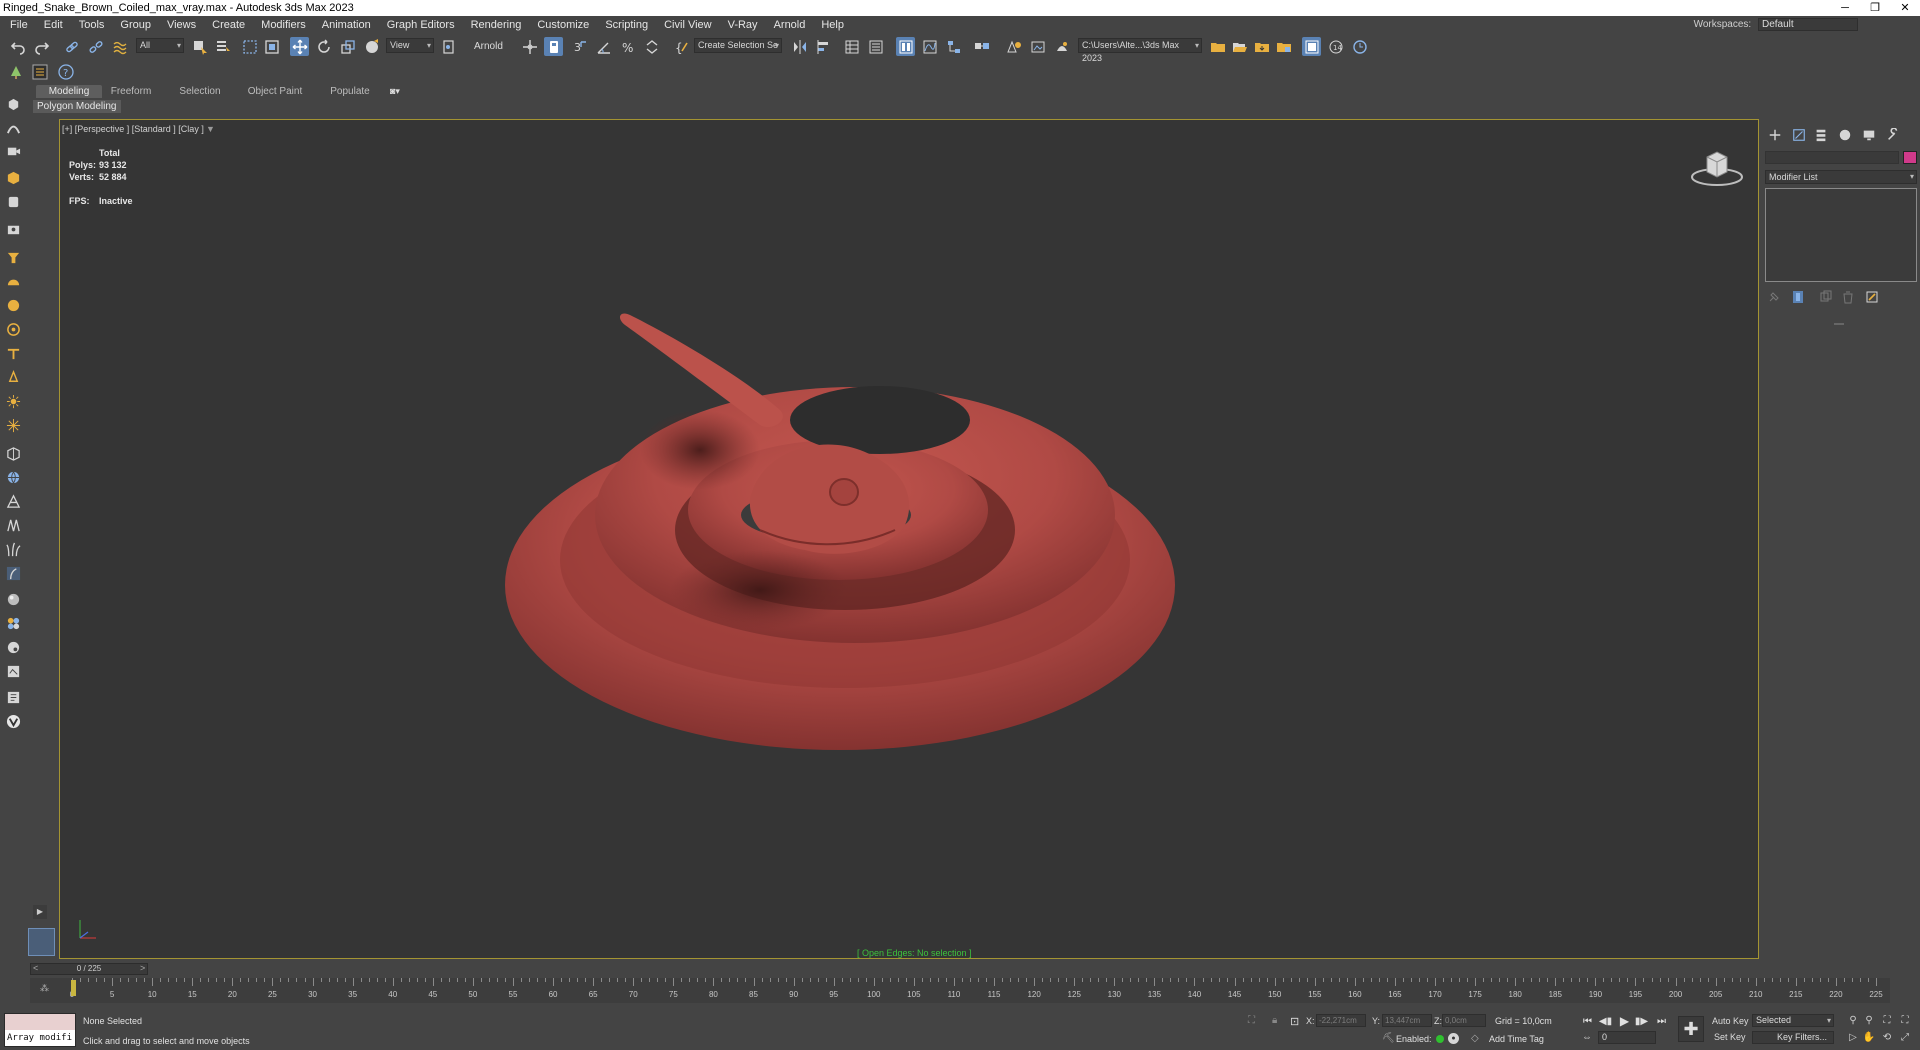 The width and height of the screenshot is (1920, 1050). I want to click on viewport-label: [+] [Perspective ] [Standard ] [Clay ], so click(133, 129).